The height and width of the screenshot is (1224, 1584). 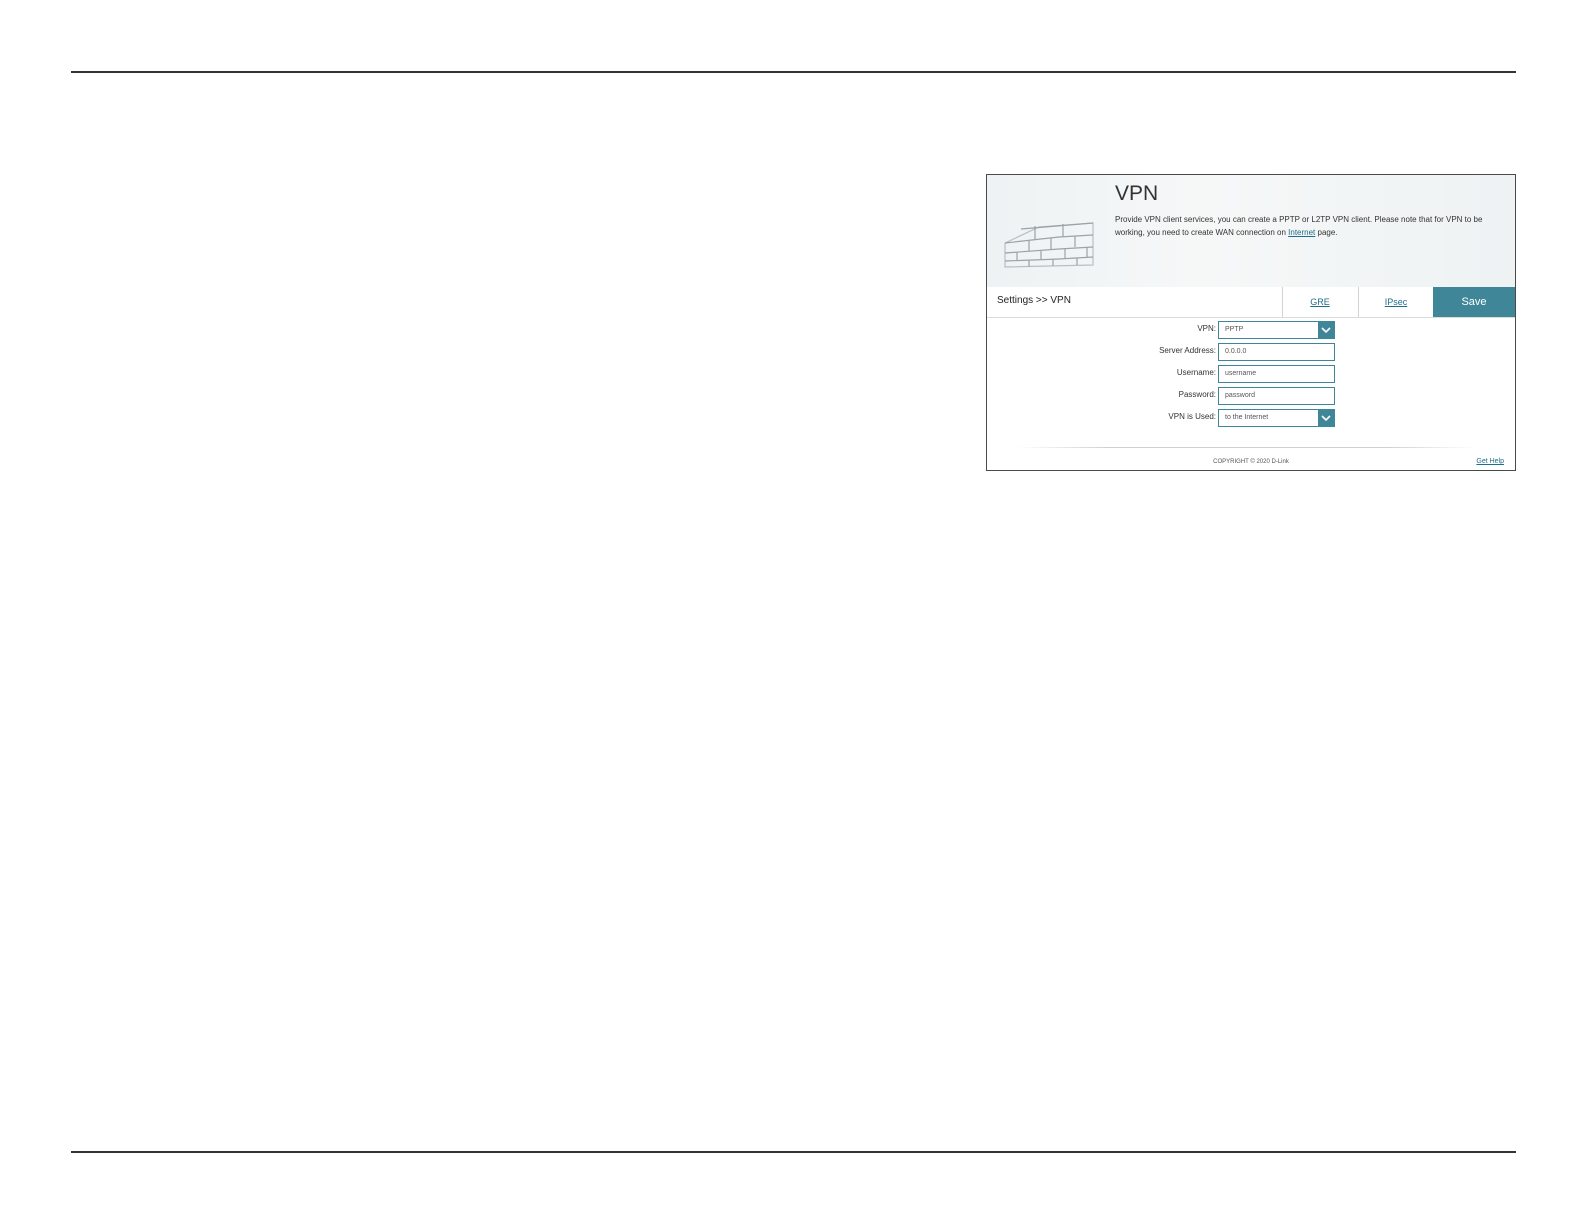 What do you see at coordinates (1197, 394) in the screenshot?
I see `password-label: Password:` at bounding box center [1197, 394].